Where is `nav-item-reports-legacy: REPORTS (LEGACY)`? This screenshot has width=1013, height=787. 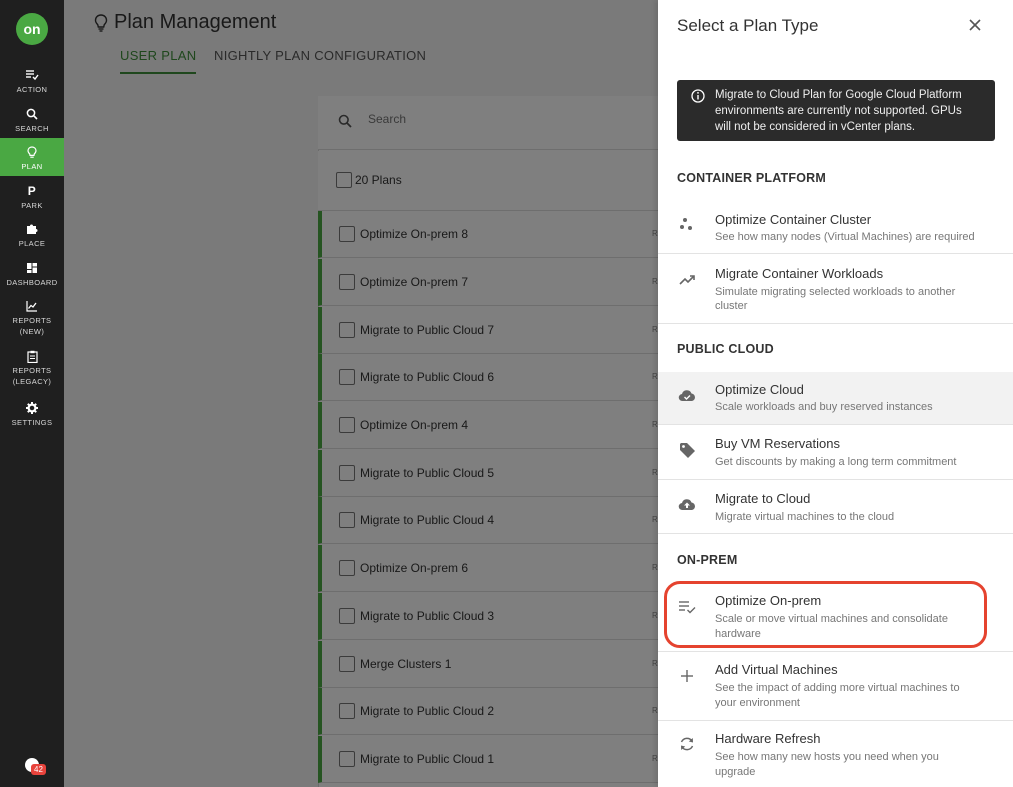
nav-item-reports-legacy: REPORTS (LEGACY) is located at coordinates (32, 370).